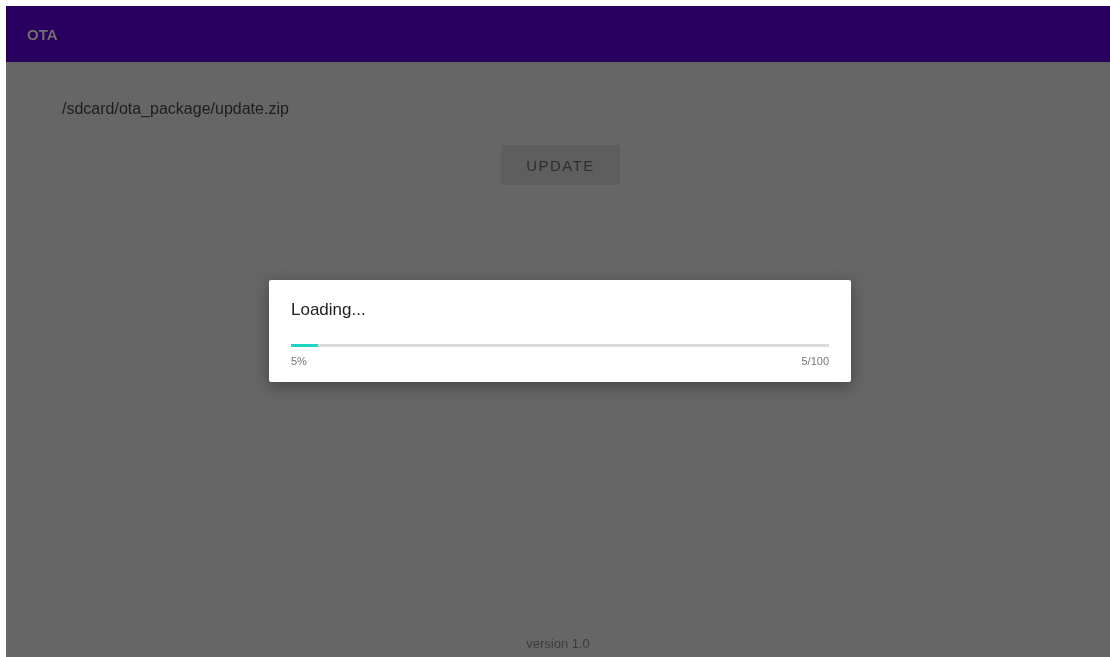 Image resolution: width=1110 pixels, height=657 pixels. Describe the element at coordinates (42, 34) in the screenshot. I see `app-title: OTA` at that location.